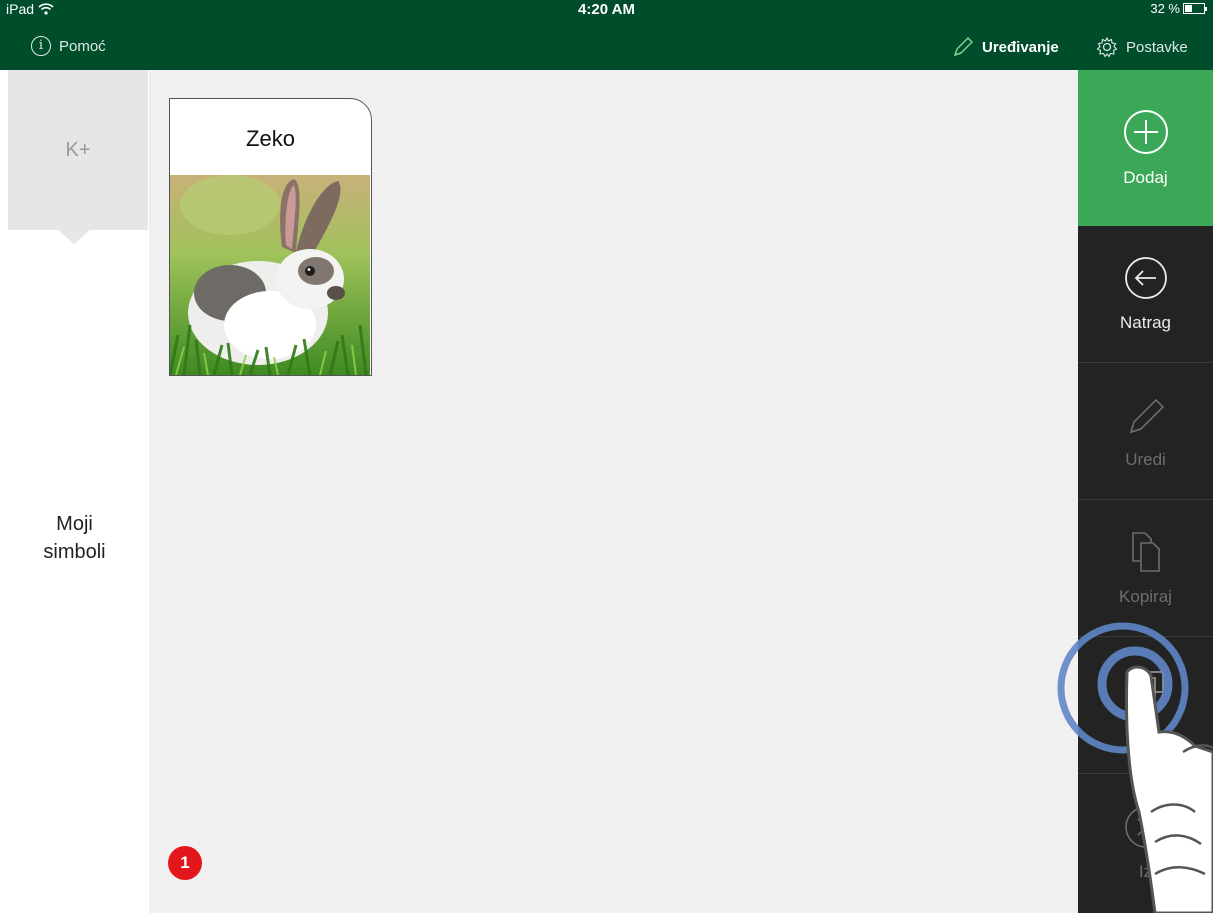  I want to click on x-circle-icon, so click(1145, 826).